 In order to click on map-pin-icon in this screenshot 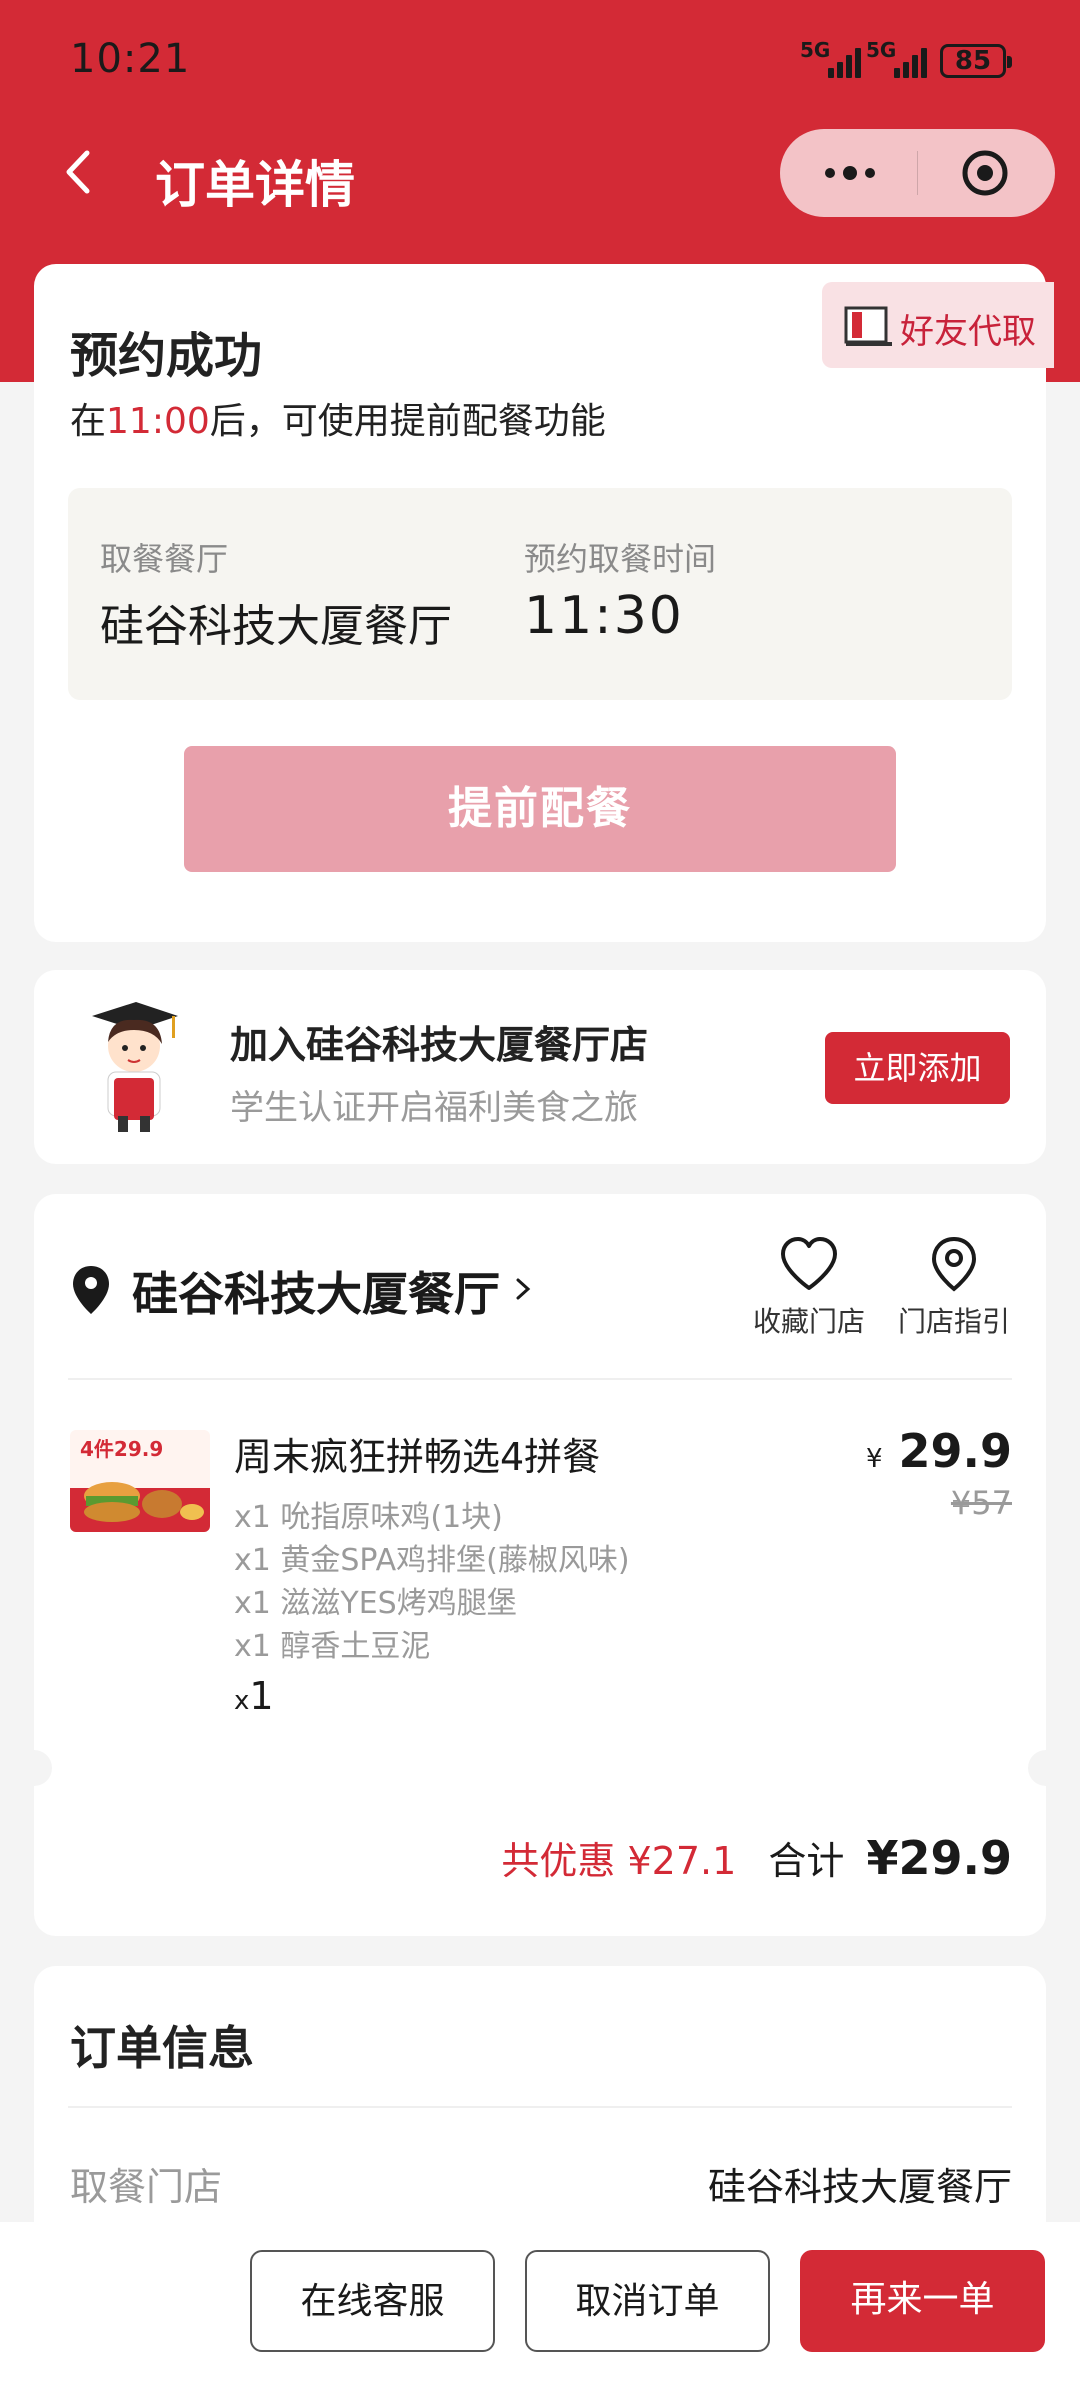, I will do `click(954, 1264)`.